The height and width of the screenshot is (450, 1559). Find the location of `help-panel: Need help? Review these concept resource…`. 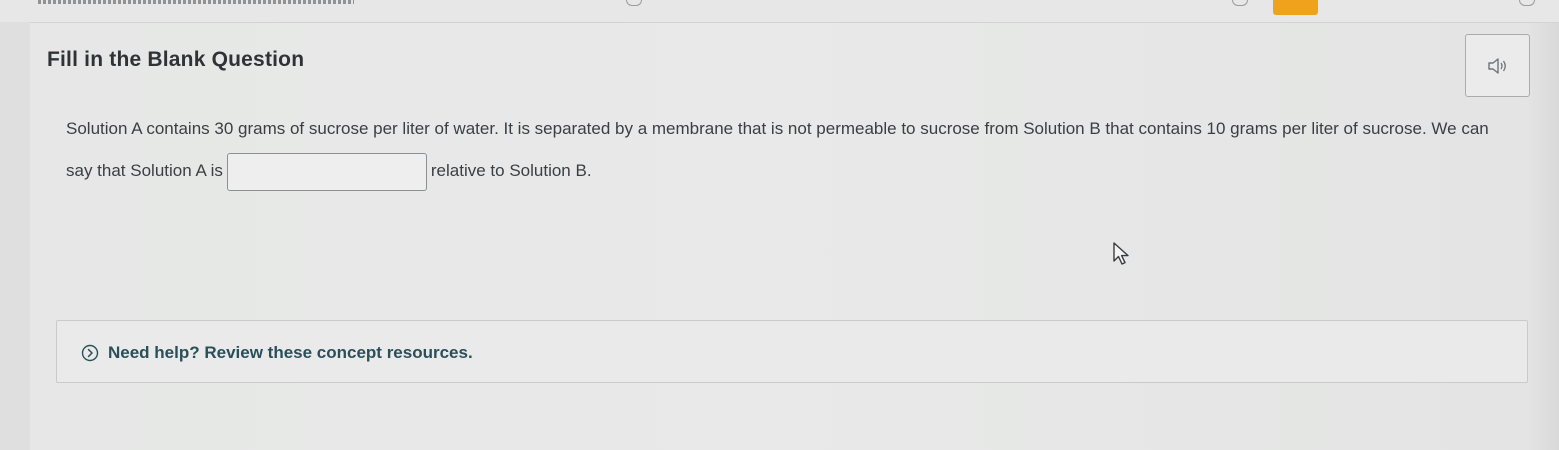

help-panel: Need help? Review these concept resource… is located at coordinates (792, 351).